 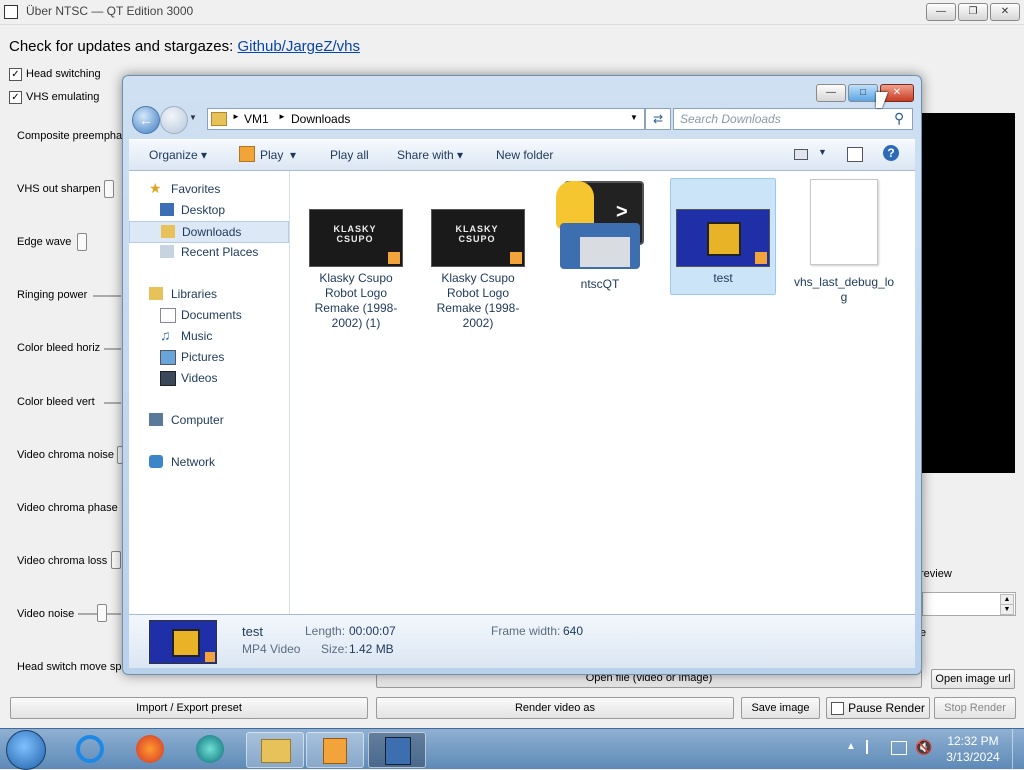 What do you see at coordinates (298, 46) in the screenshot?
I see `github-link: Github/JargeZ/vhs` at bounding box center [298, 46].